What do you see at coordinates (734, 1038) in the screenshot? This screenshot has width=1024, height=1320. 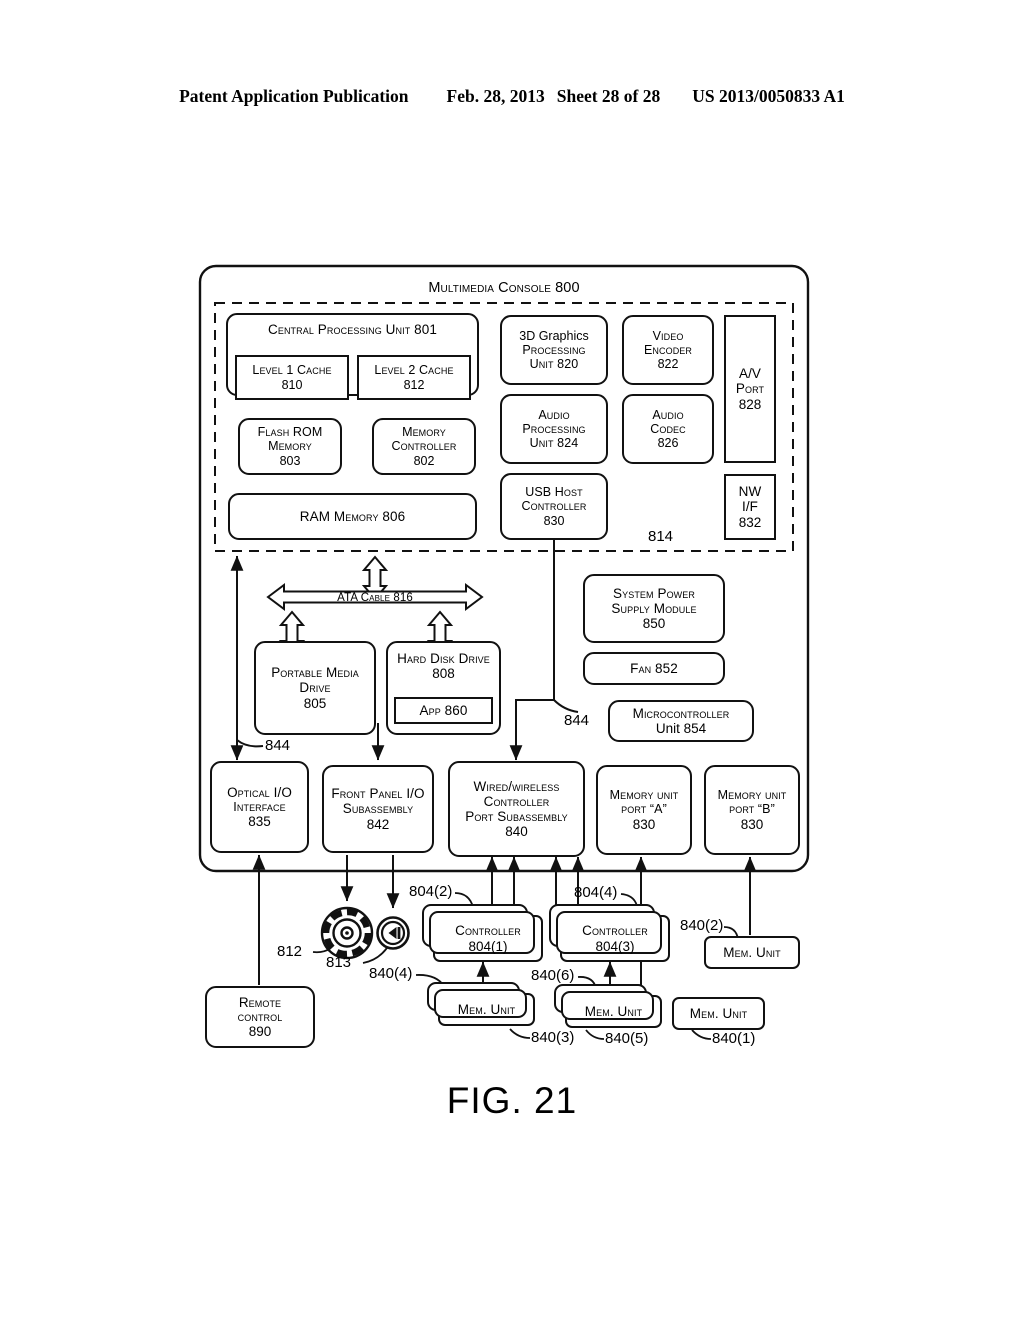 I see `ref-840-1: 840(1)` at bounding box center [734, 1038].